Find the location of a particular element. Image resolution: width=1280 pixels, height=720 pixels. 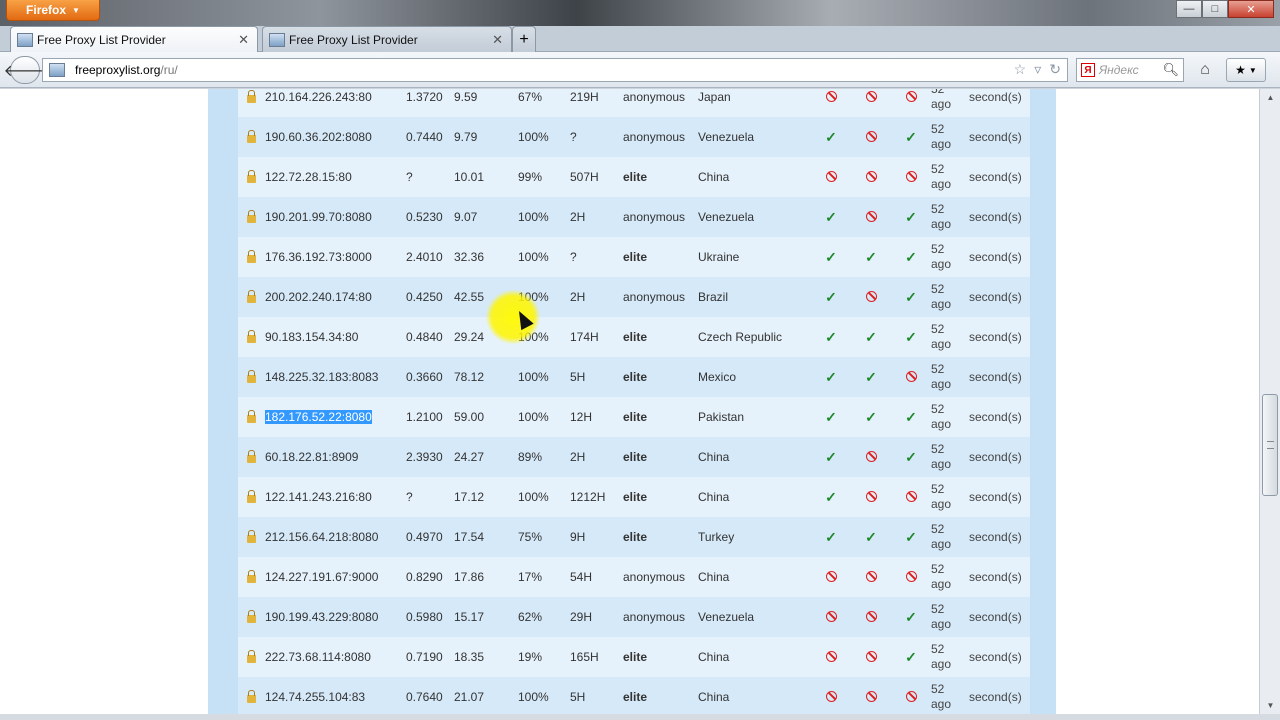

online-cell: 2H is located at coordinates (596, 457).